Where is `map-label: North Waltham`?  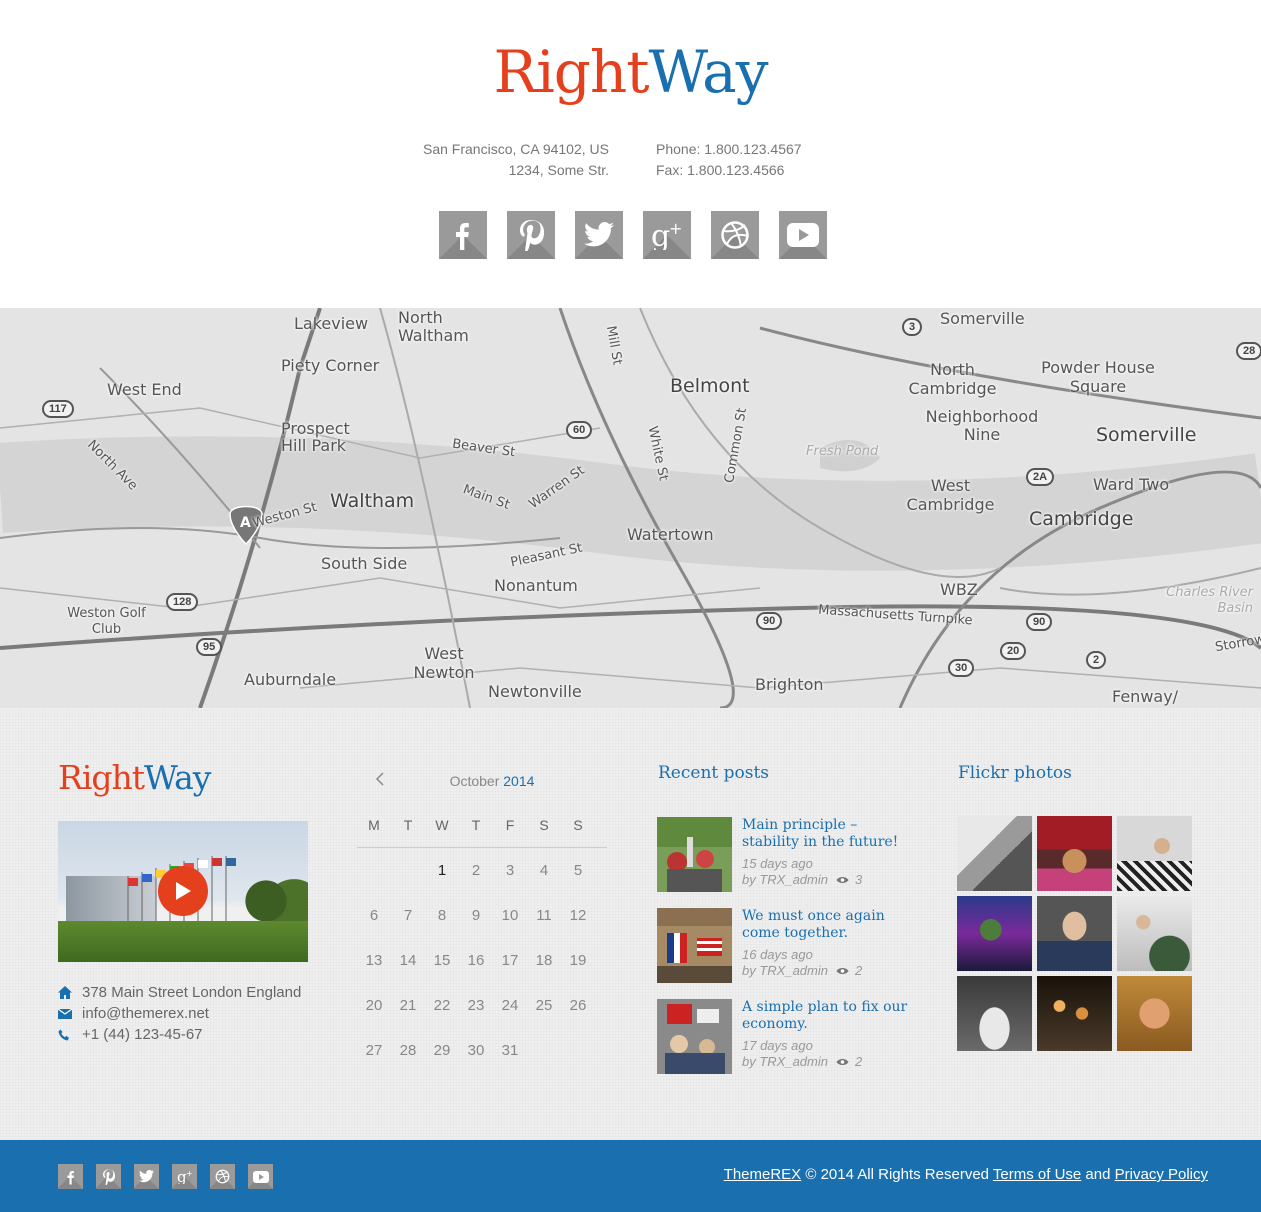 map-label: North Waltham is located at coordinates (433, 326).